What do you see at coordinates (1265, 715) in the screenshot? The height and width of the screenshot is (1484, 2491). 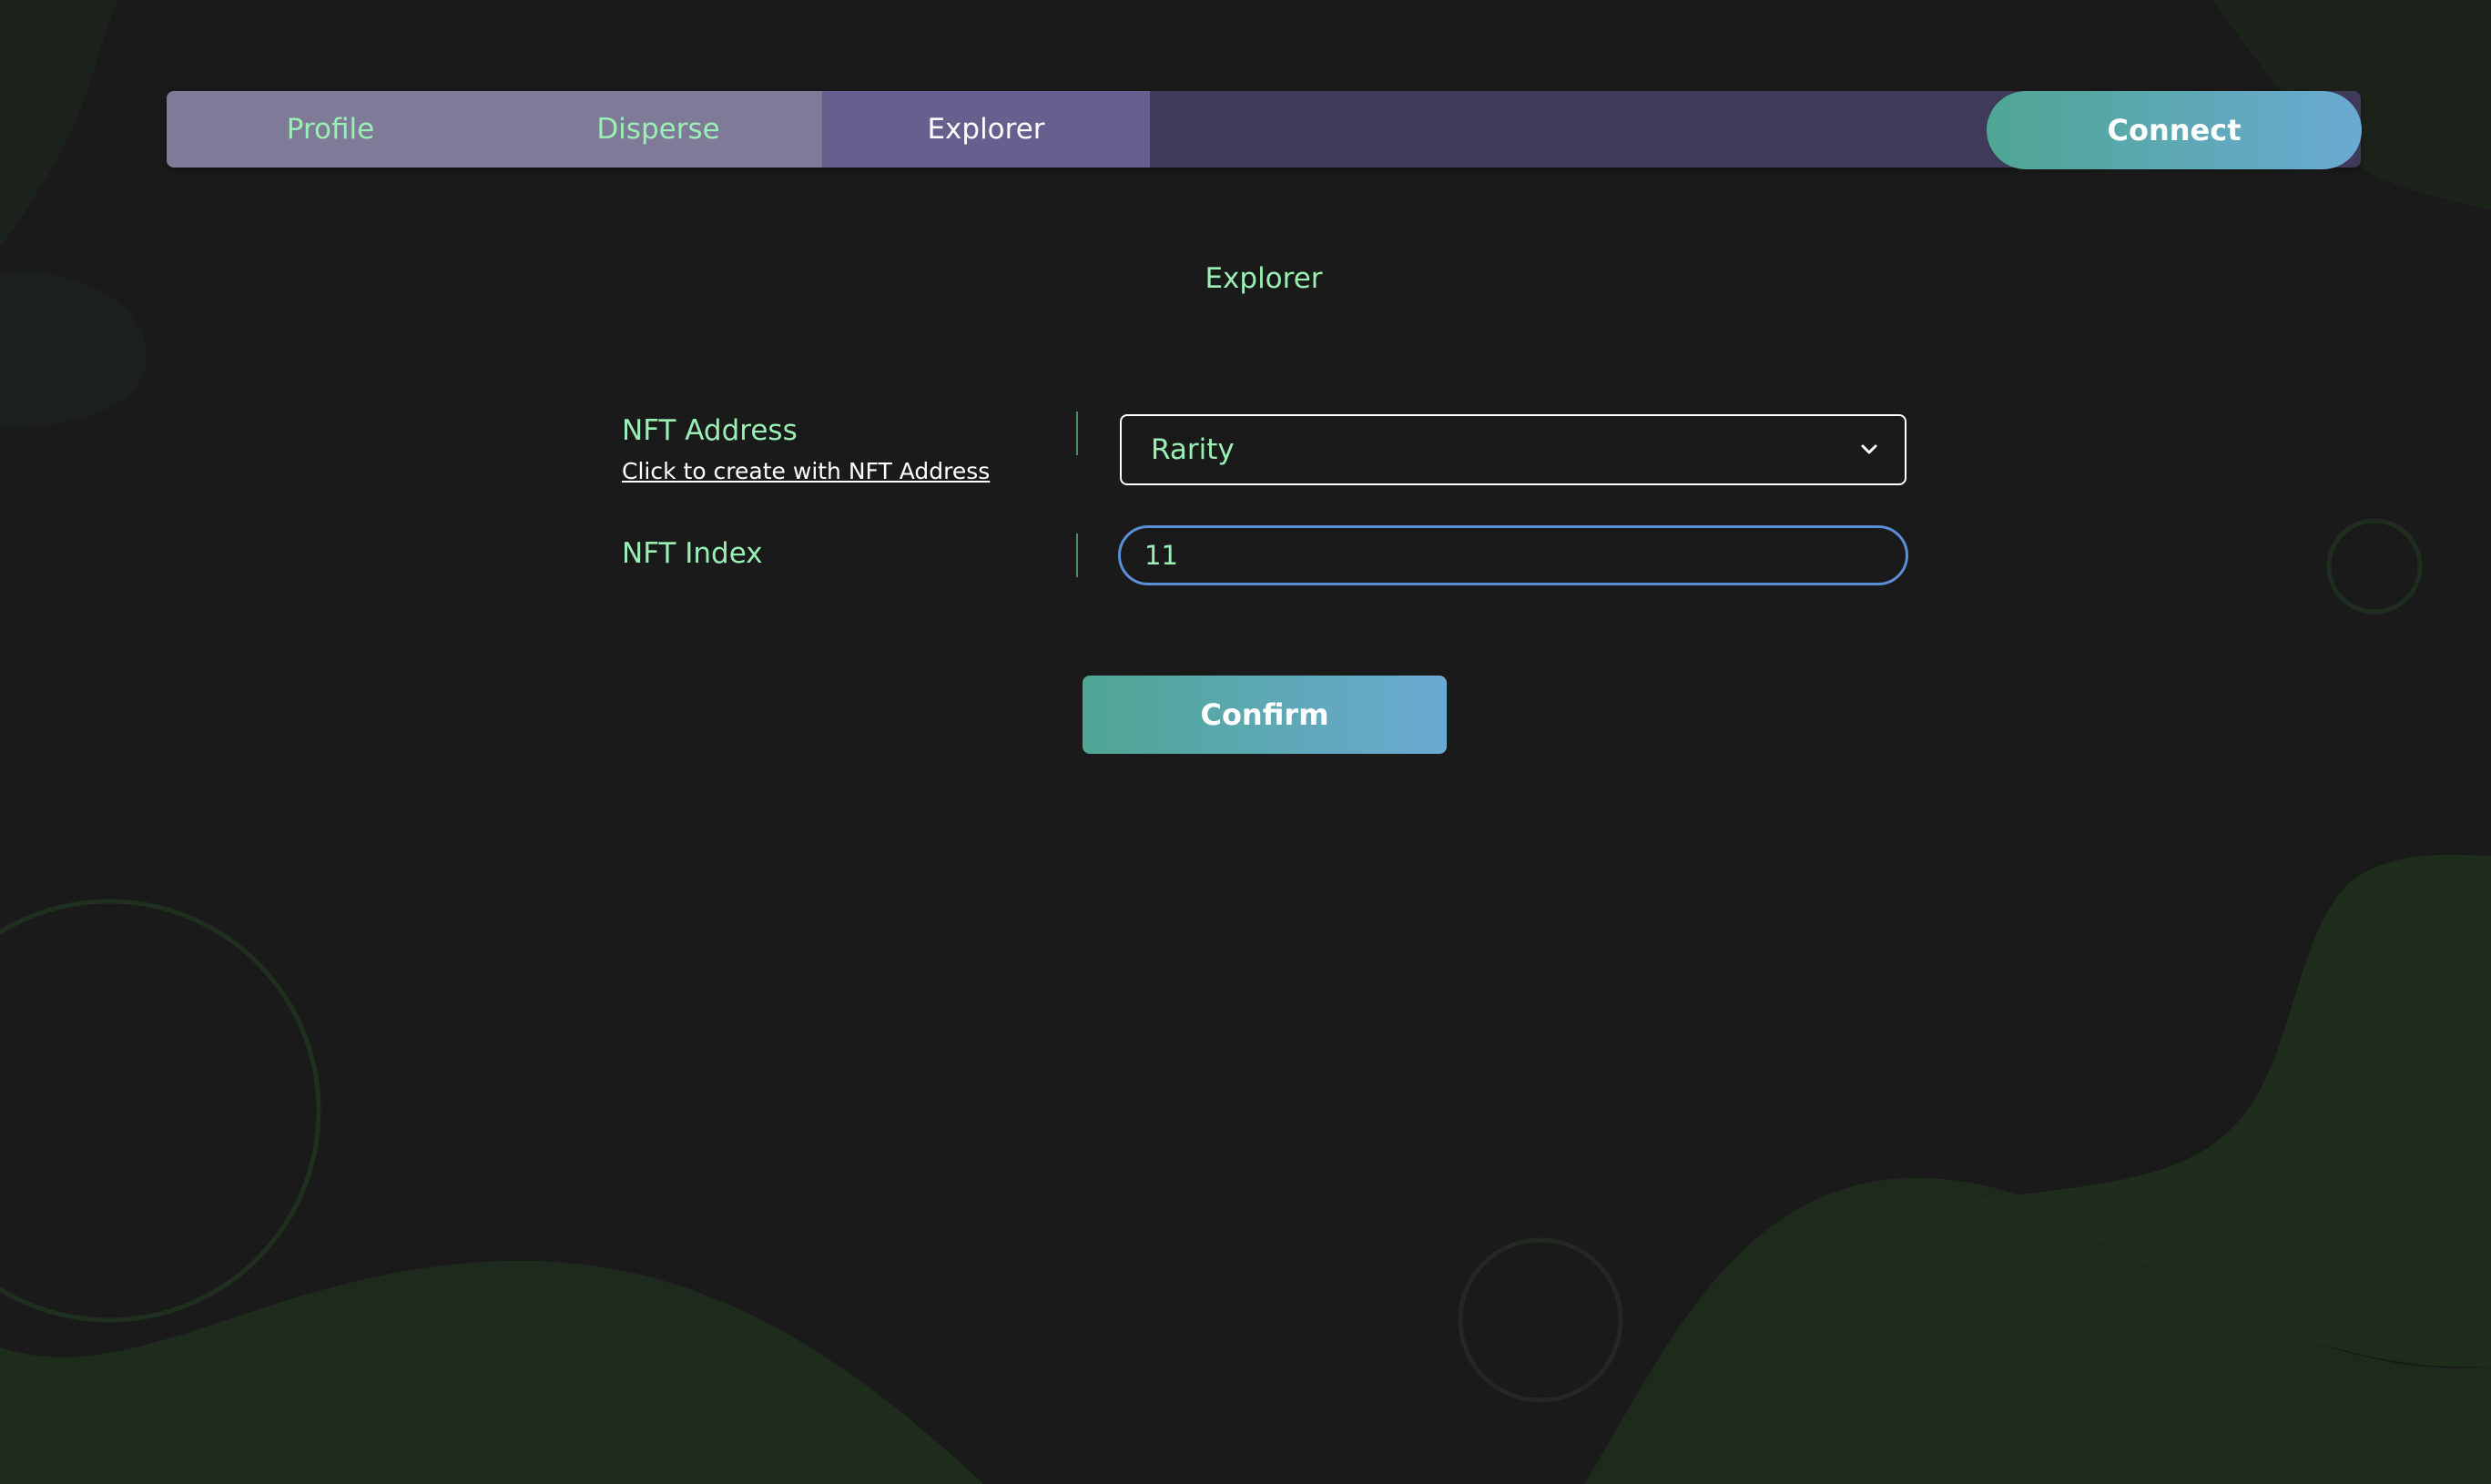 I see `confirm-button: Confirm` at bounding box center [1265, 715].